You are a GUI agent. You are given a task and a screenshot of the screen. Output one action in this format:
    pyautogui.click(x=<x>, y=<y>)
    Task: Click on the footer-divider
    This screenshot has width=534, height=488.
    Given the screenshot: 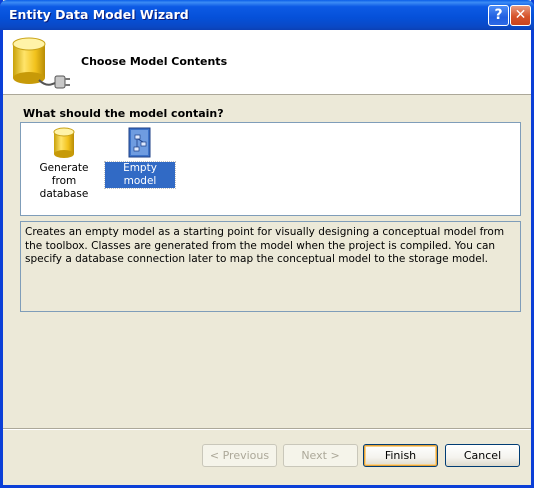 What is the action you would take?
    pyautogui.click(x=267, y=429)
    